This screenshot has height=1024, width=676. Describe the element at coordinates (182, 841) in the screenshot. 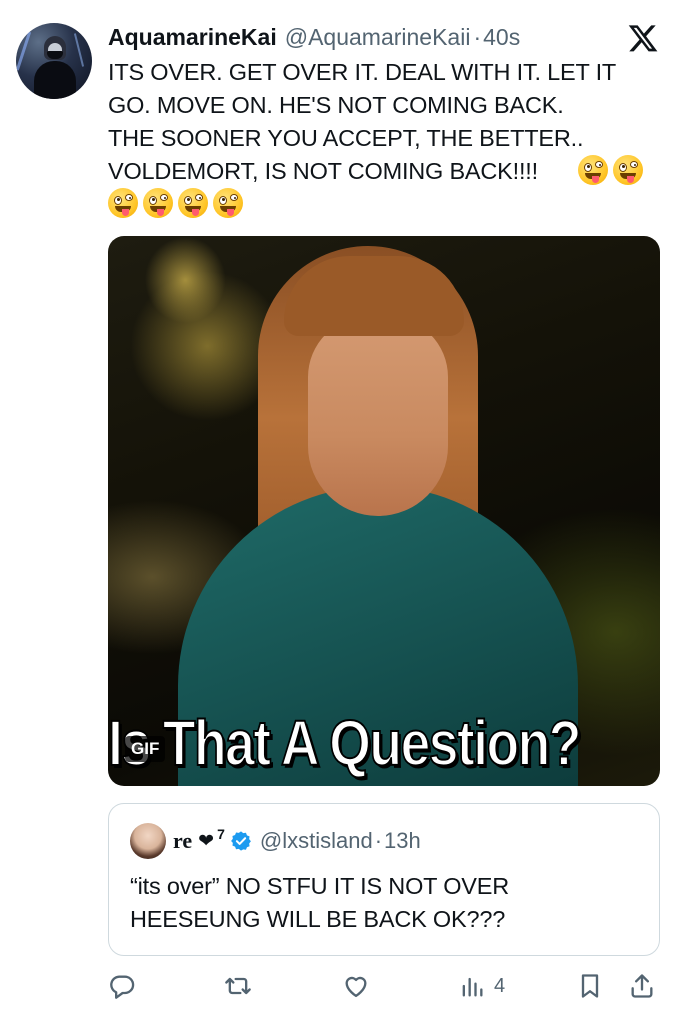

I see `quoted-author-name: re` at that location.